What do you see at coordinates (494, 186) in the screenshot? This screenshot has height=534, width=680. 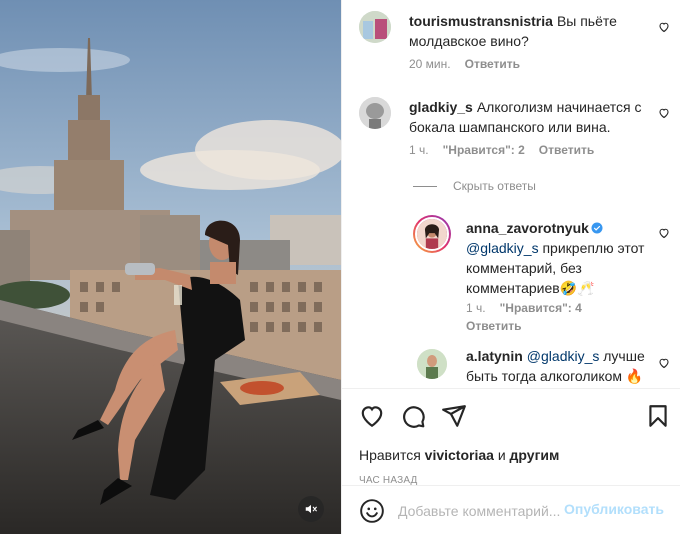 I see `hide-replies-label: Скрыть ответы` at bounding box center [494, 186].